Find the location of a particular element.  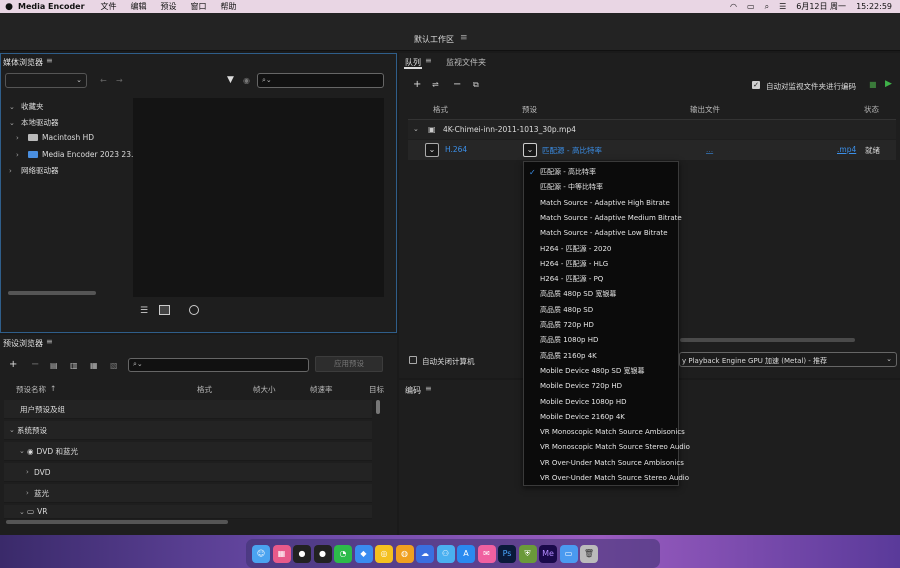

zoom-slider-handle-icon is located at coordinates (194, 310).